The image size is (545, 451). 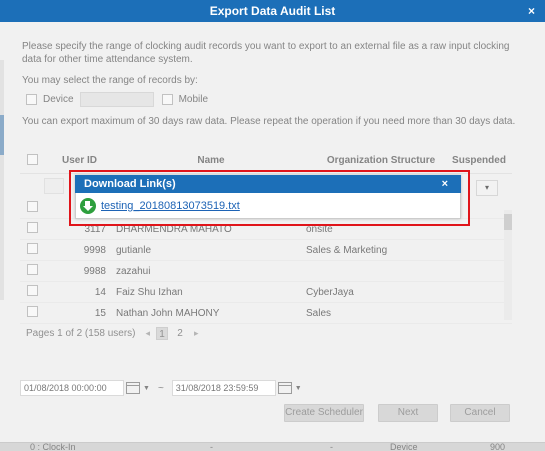 What do you see at coordinates (408, 413) in the screenshot?
I see `next-button: Next` at bounding box center [408, 413].